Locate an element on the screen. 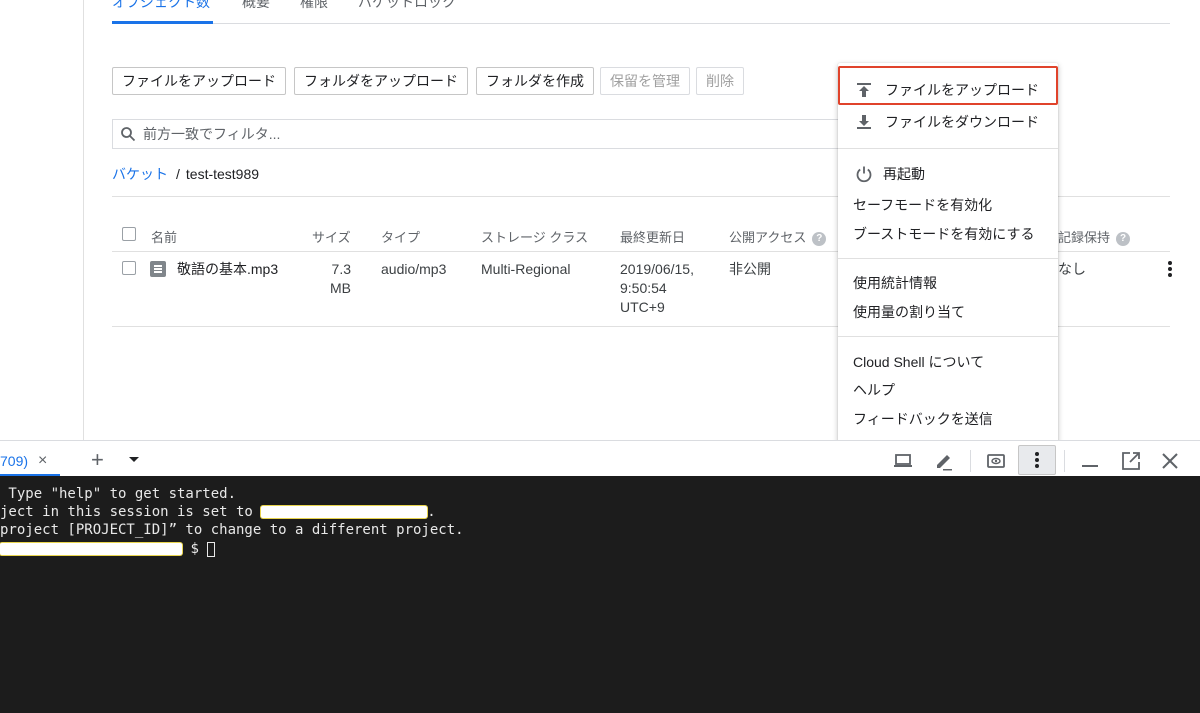 The image size is (1200, 713). terminal-text: ject in this session is set to is located at coordinates (131, 512).